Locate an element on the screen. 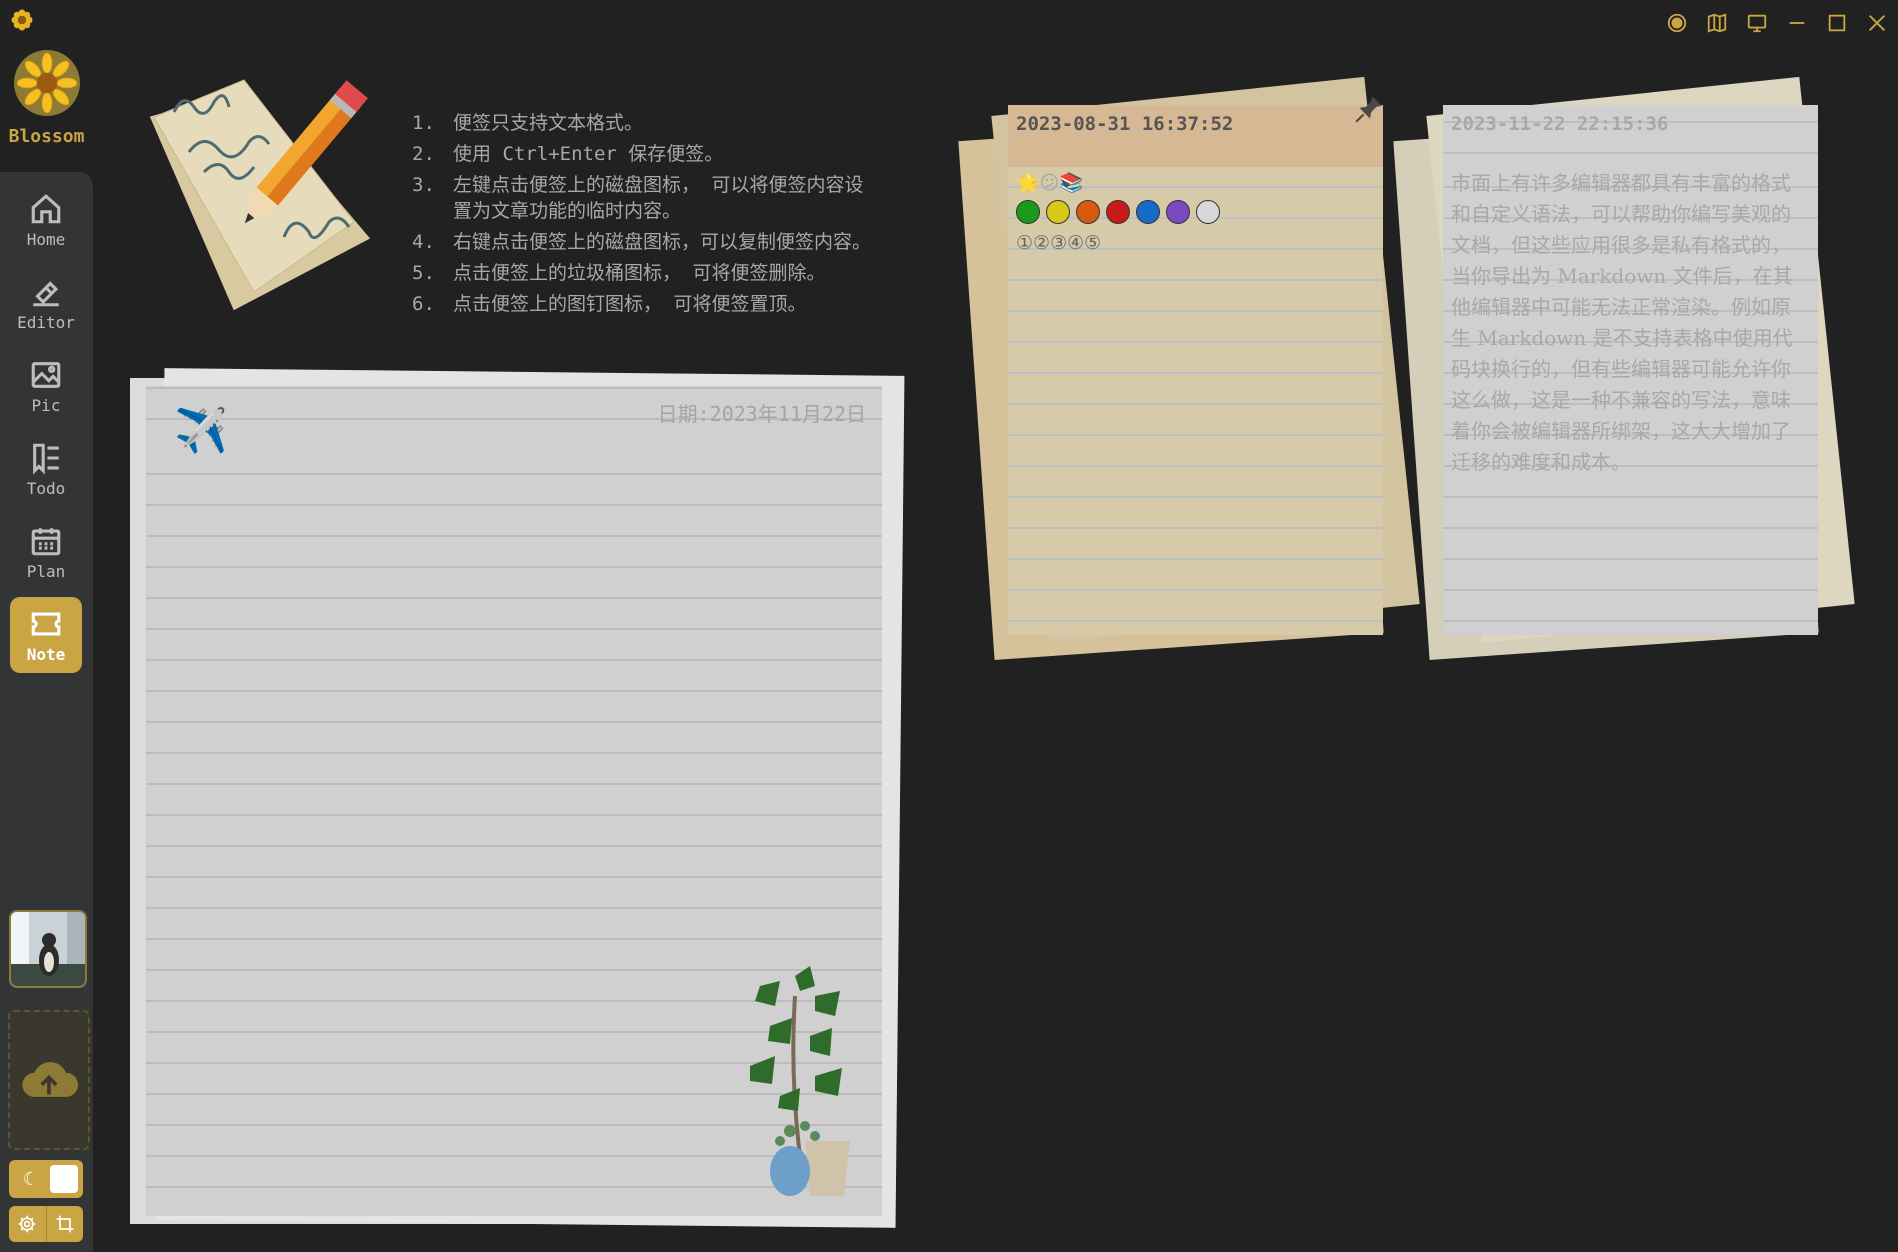  settings-button is located at coordinates (28, 1224).